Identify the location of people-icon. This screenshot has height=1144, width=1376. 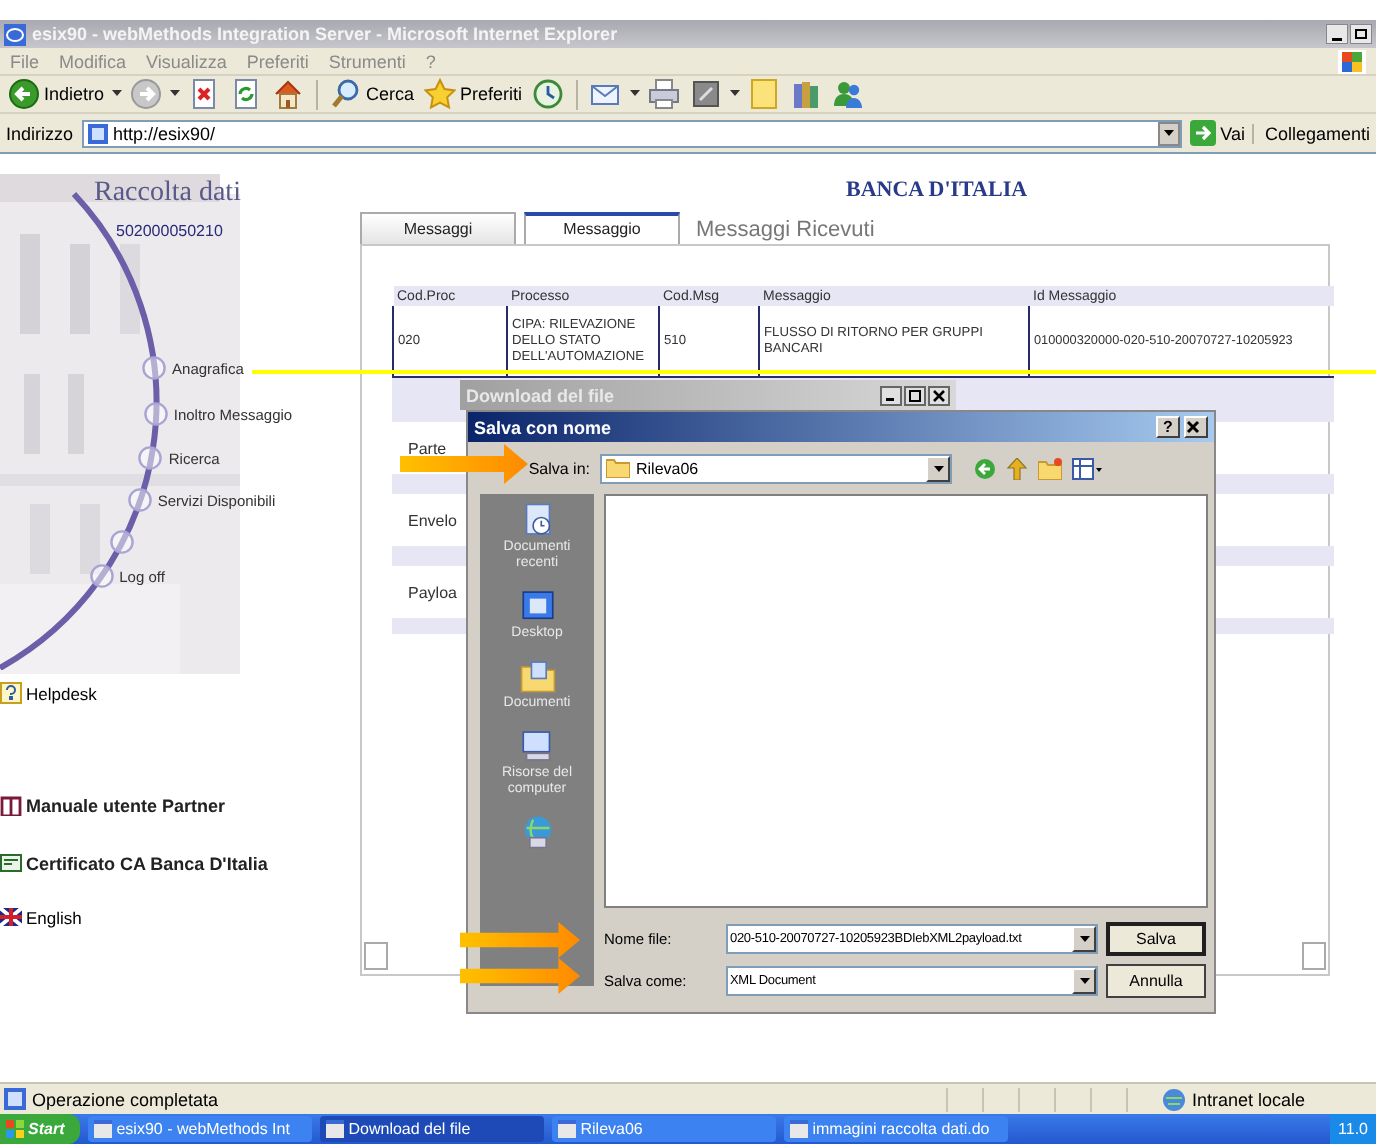
(848, 94).